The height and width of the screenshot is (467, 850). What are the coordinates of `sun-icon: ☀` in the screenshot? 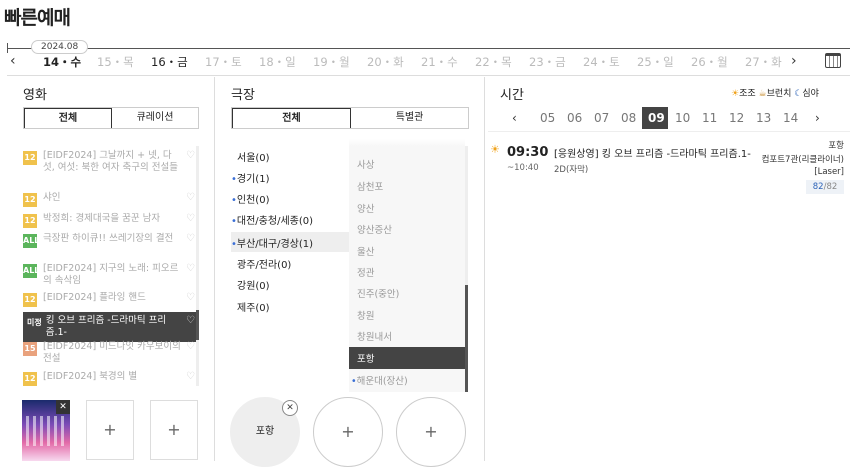 It's located at (735, 94).